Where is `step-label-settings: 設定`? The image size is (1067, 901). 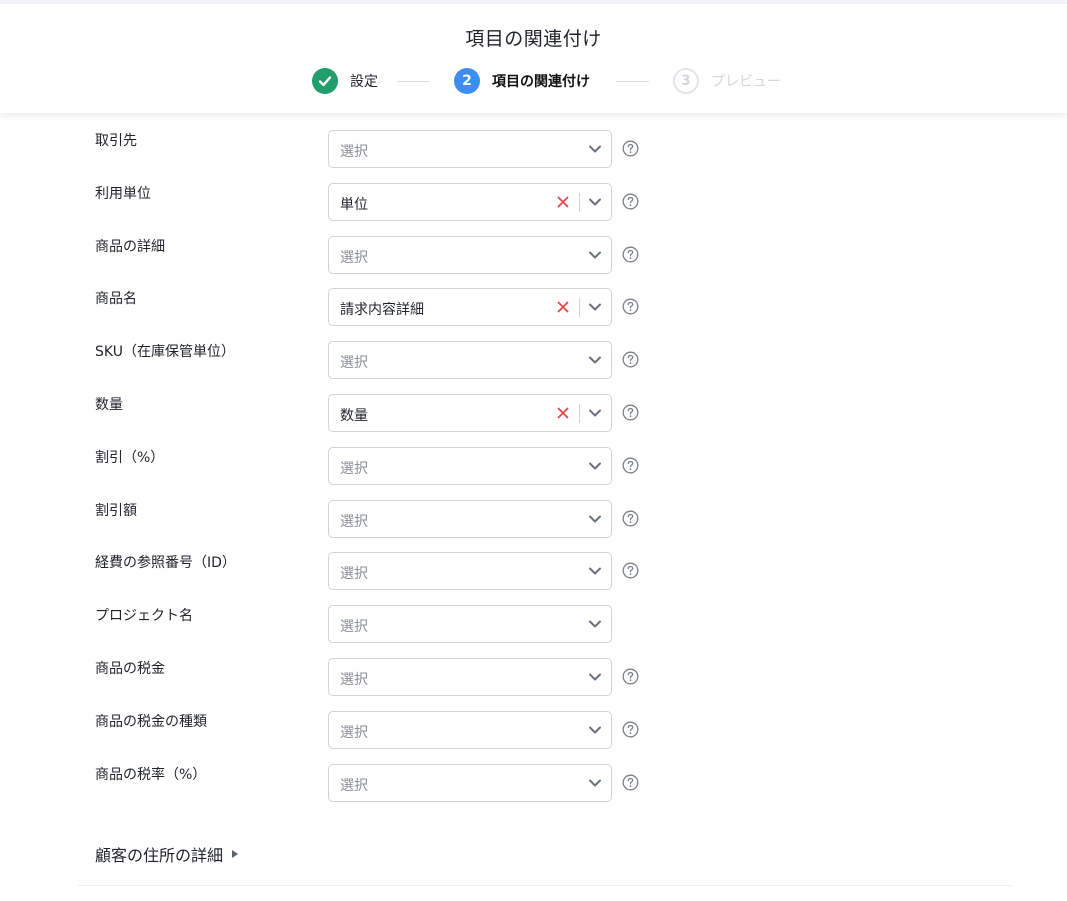
step-label-settings: 設定 is located at coordinates (364, 82).